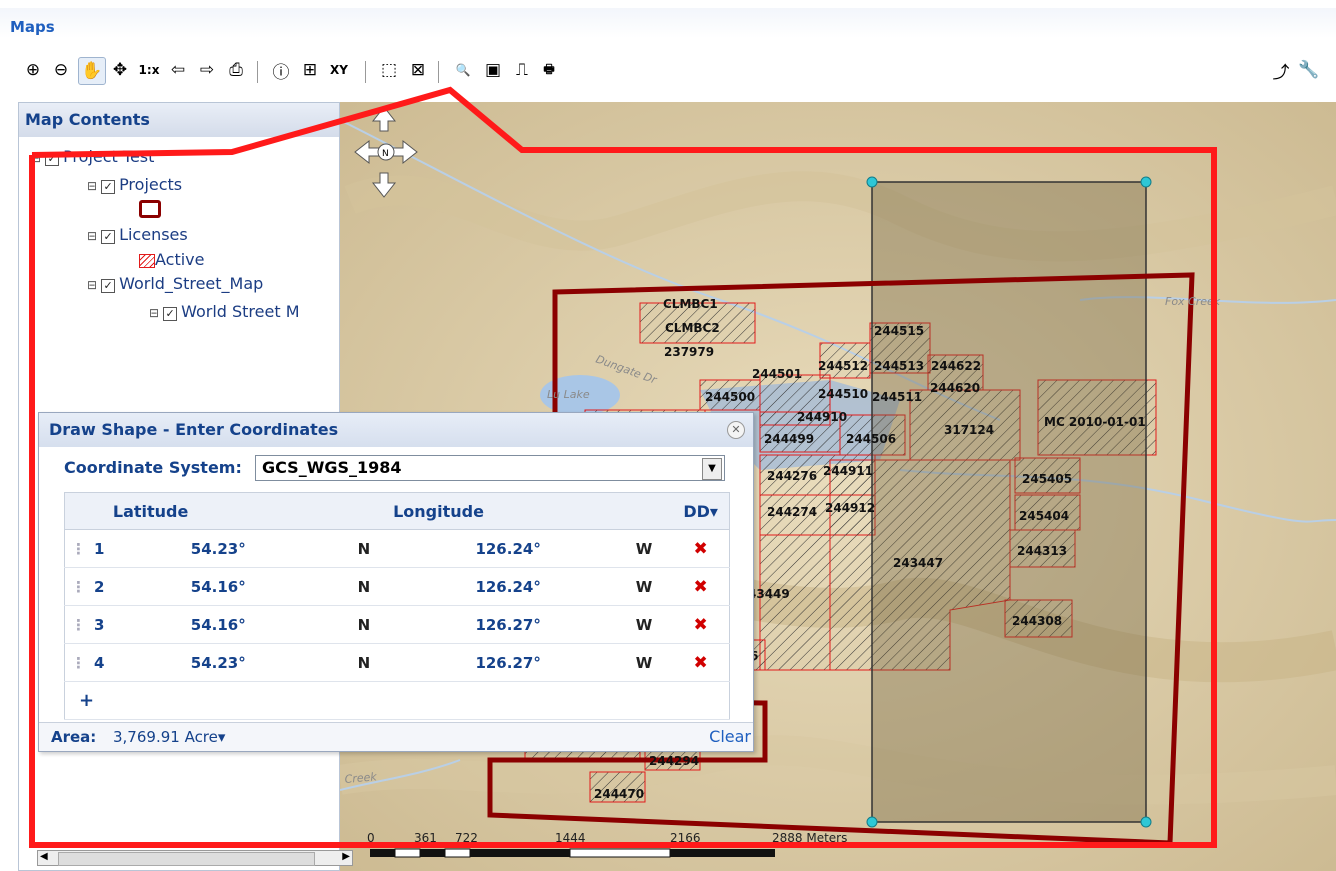  Describe the element at coordinates (843, 366) in the screenshot. I see `license-label: 244512` at that location.